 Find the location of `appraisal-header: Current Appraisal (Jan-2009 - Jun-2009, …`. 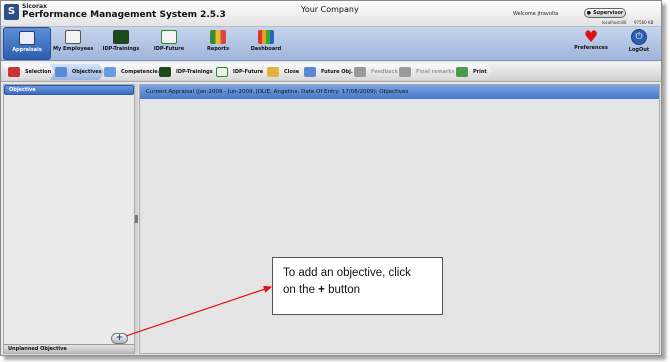

appraisal-header: Current Appraisal (Jan-2009 - Jun-2009, … is located at coordinates (399, 92).